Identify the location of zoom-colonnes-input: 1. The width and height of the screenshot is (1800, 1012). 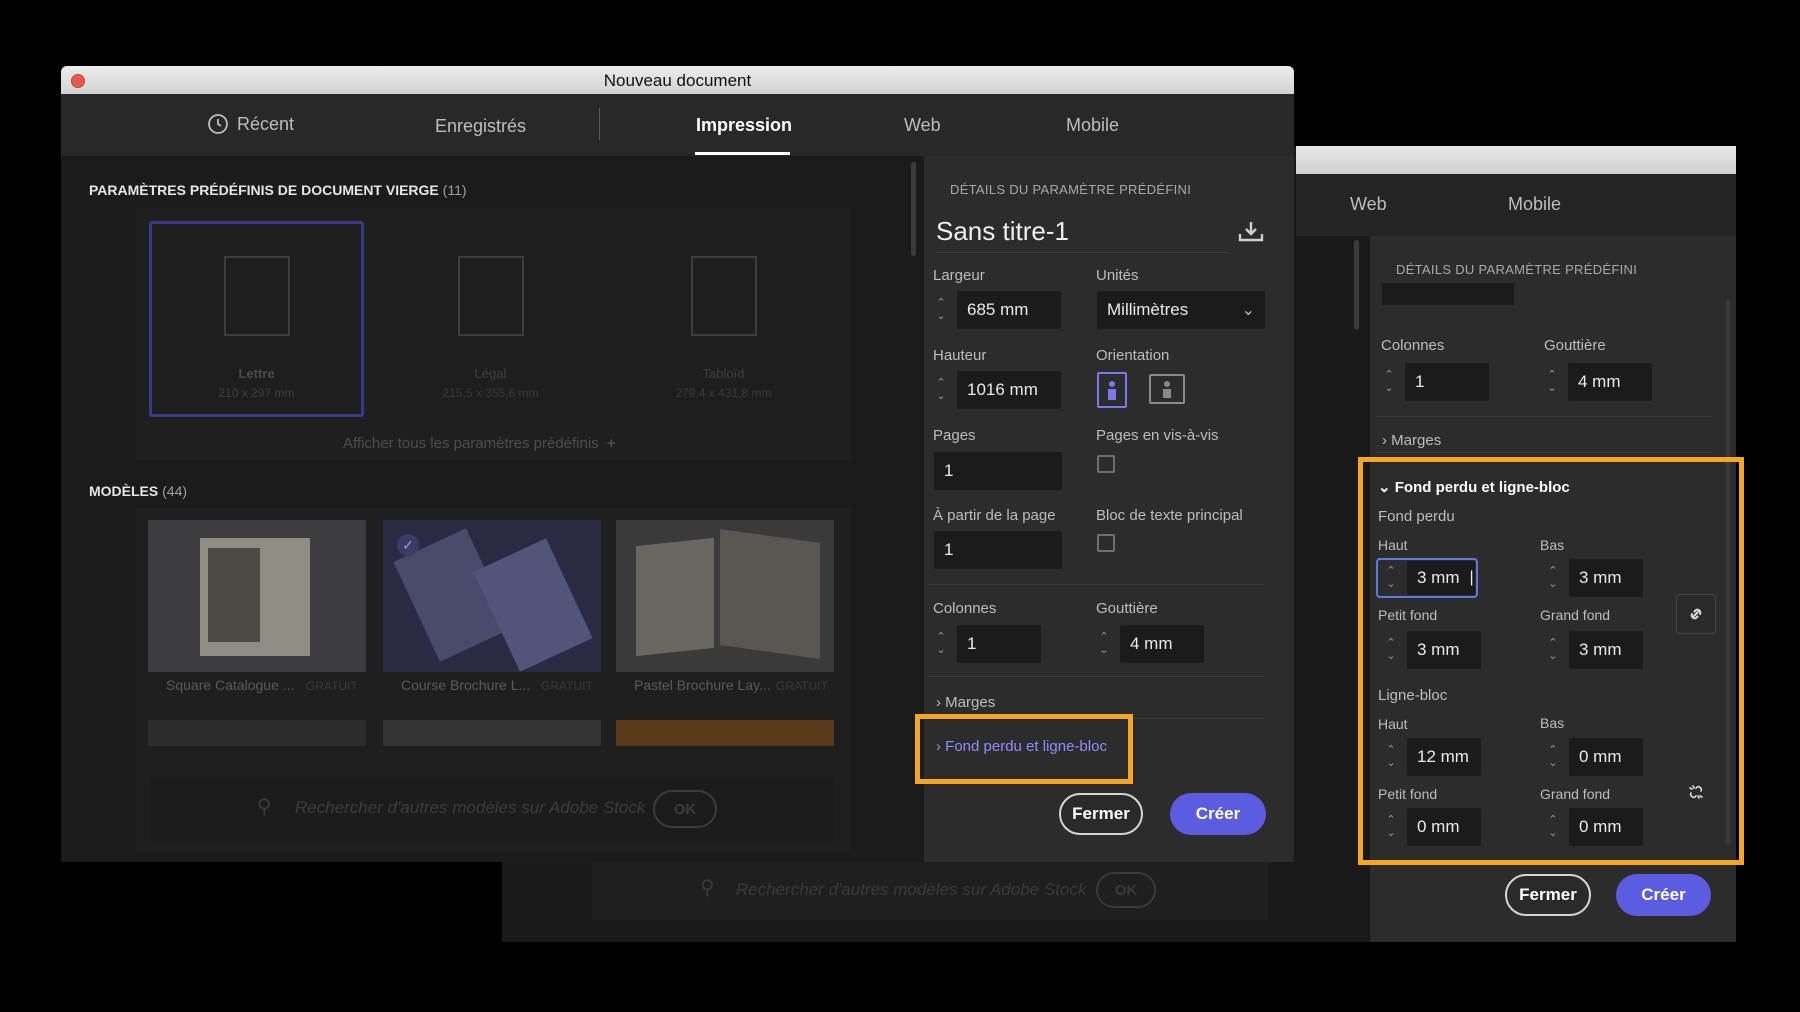
(1447, 382).